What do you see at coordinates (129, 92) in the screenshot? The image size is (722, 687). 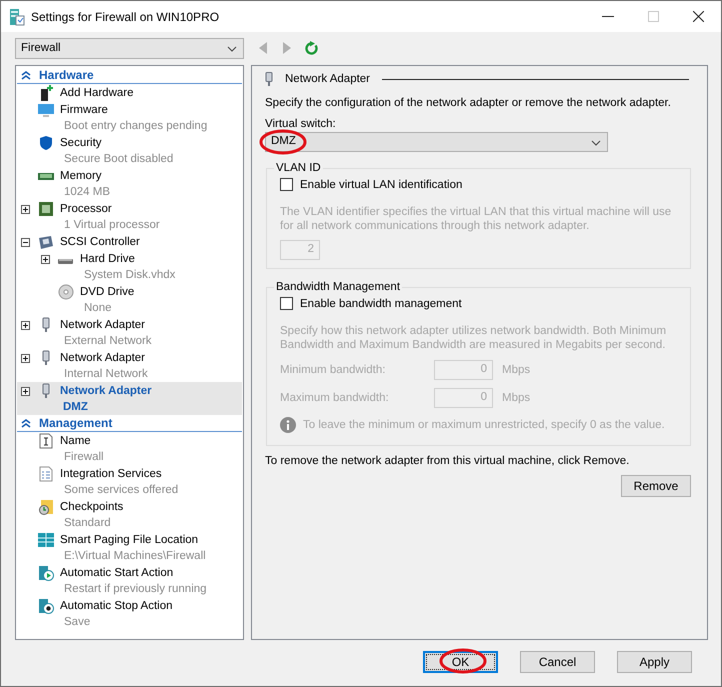 I see `tree-item: Add Hardware` at bounding box center [129, 92].